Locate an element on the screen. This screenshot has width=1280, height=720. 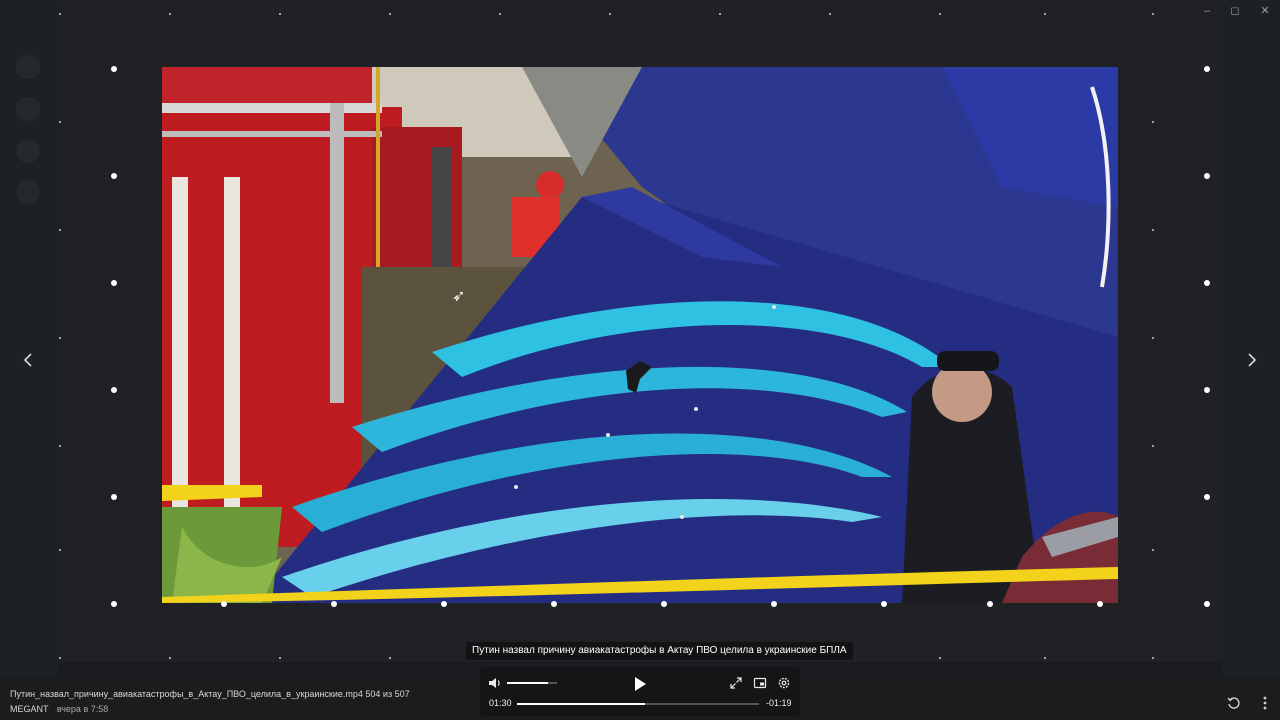
play-icon is located at coordinates (640, 684).